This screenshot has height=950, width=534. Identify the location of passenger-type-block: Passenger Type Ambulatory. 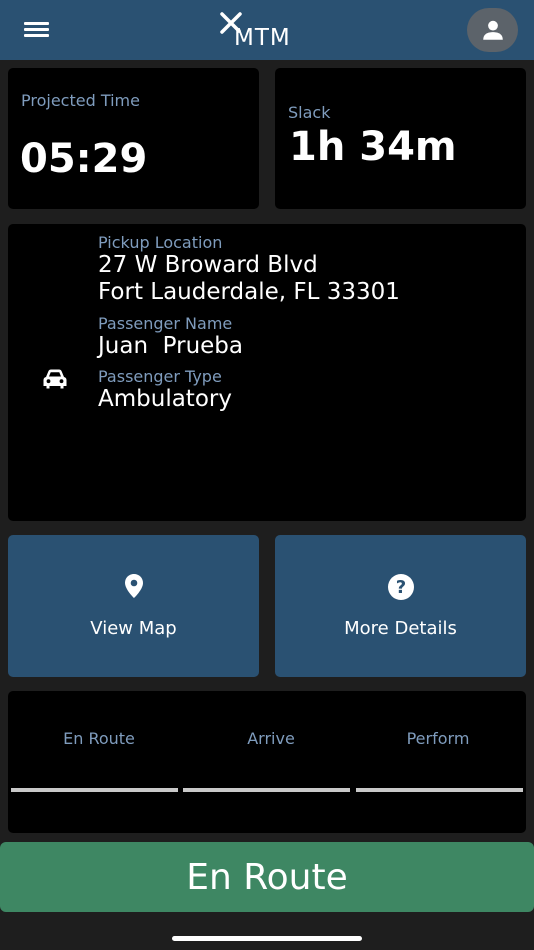
(165, 390).